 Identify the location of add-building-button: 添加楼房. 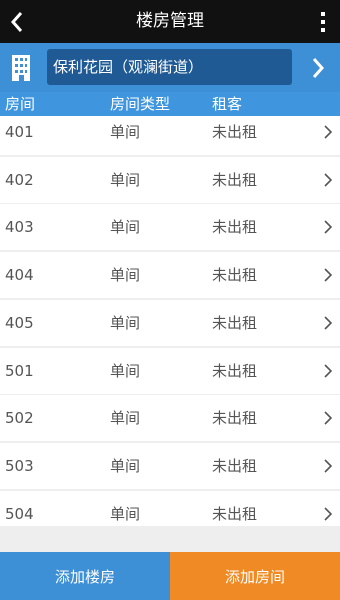
(85, 576).